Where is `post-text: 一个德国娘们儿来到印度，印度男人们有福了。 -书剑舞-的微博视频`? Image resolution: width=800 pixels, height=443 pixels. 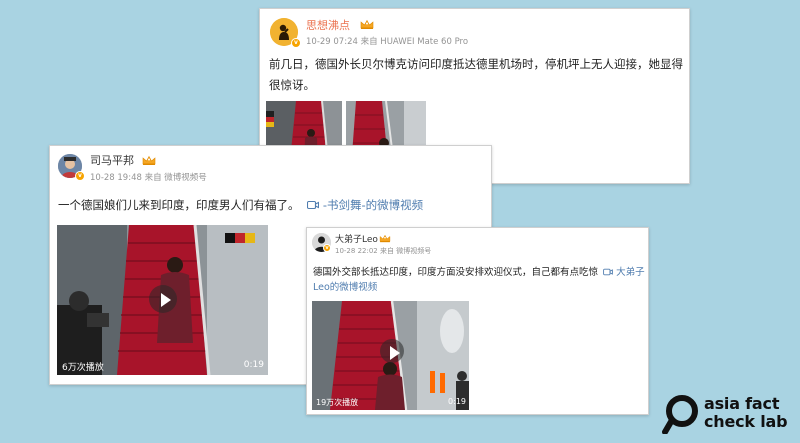 post-text: 一个德国娘们儿来到印度，印度男人们有福了。 -书剑舞-的微博视频 is located at coordinates (273, 205).